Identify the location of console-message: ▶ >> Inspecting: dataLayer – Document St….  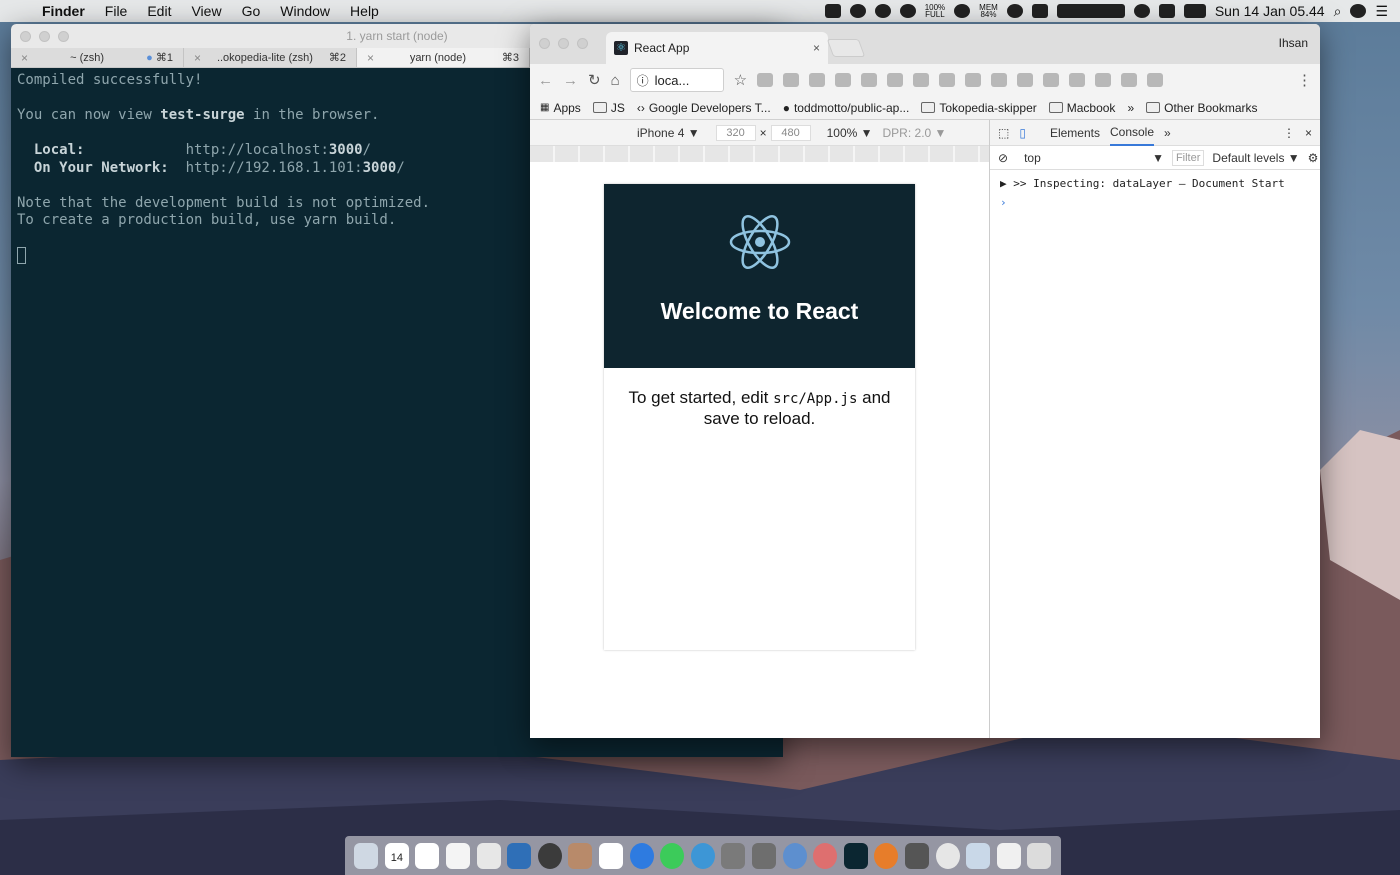
(1155, 183).